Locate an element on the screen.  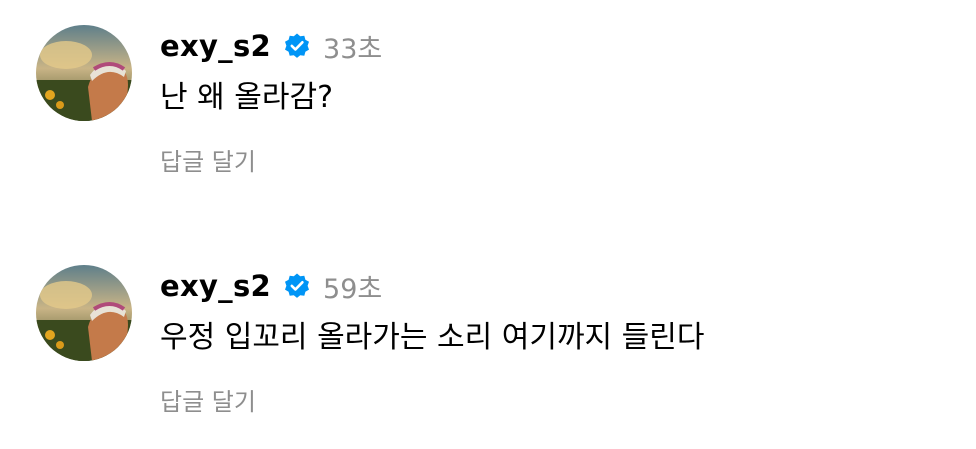
timestamp: 59초 is located at coordinates (353, 289).